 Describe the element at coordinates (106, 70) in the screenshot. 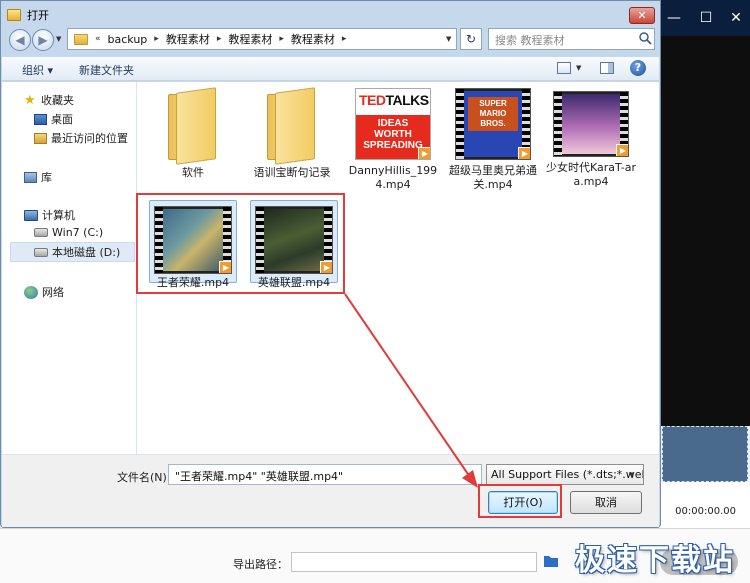

I see `new-folder-button: 新建文件夹` at that location.